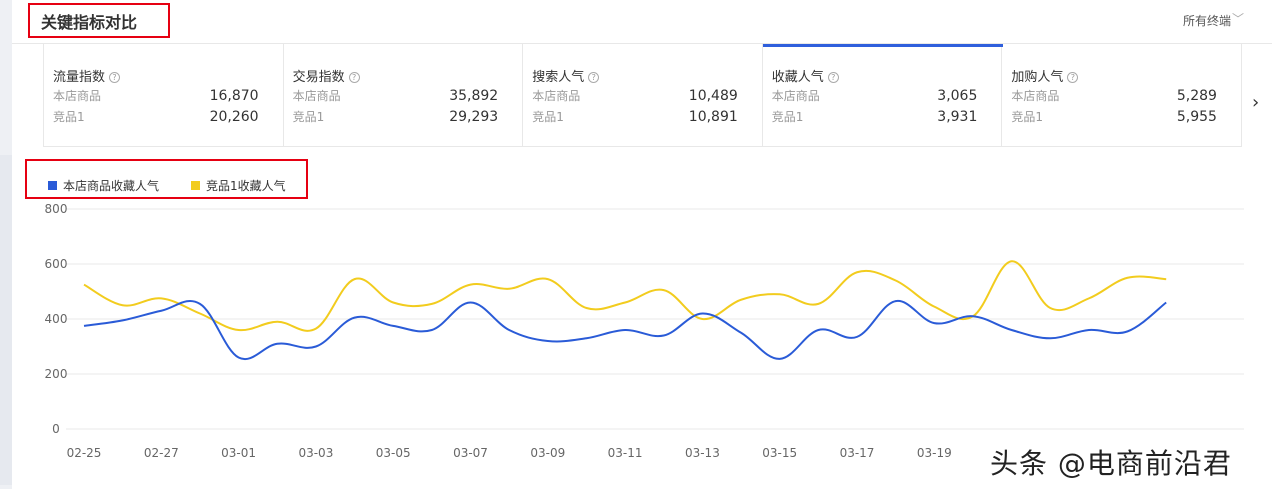 This screenshot has height=489, width=1272. I want to click on metric-card-traffic: 流量指数? 本店商品 16,870 竞品1 20,260, so click(164, 95).